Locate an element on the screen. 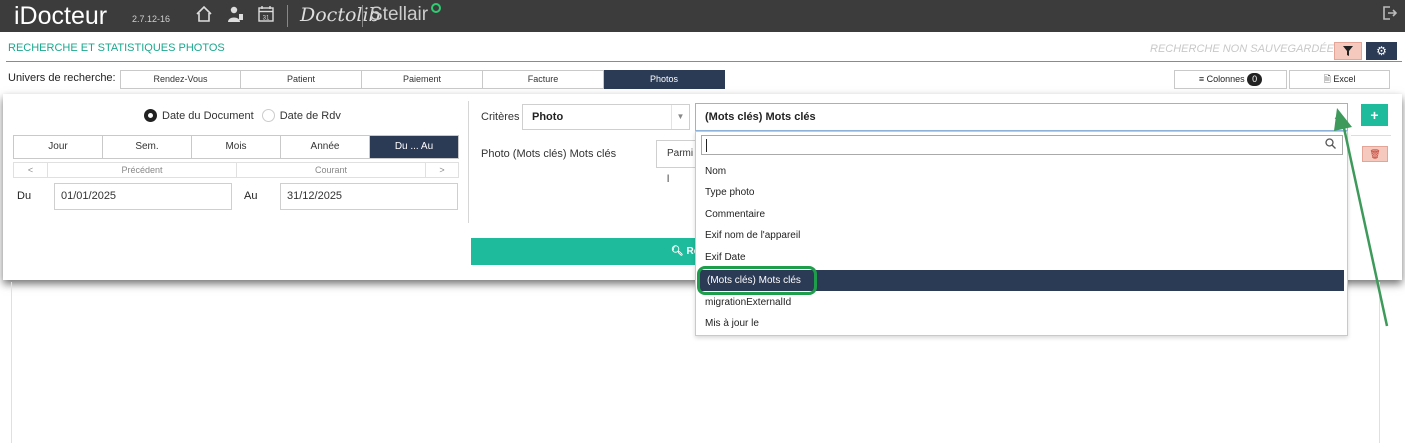 This screenshot has width=1405, height=443. home-icon is located at coordinates (204, 16).